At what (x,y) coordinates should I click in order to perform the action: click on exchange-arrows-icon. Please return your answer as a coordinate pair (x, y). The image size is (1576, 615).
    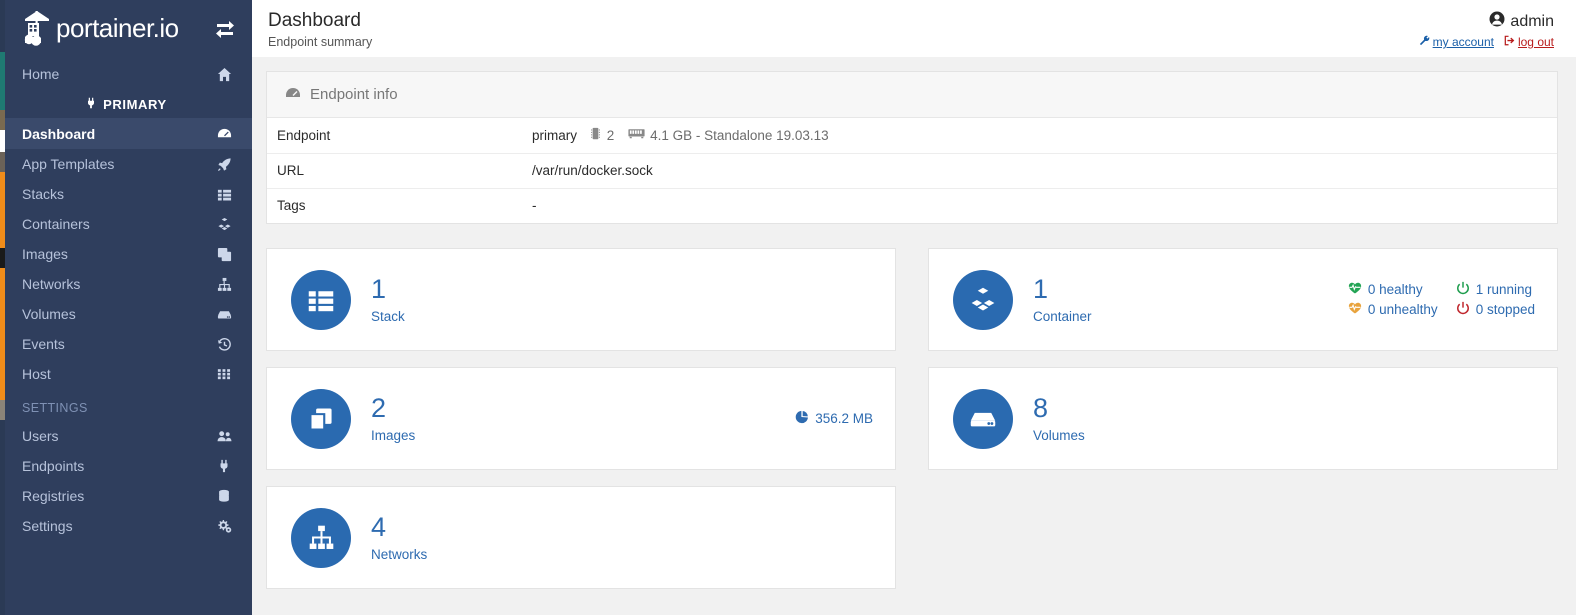
    Looking at the image, I should click on (225, 28).